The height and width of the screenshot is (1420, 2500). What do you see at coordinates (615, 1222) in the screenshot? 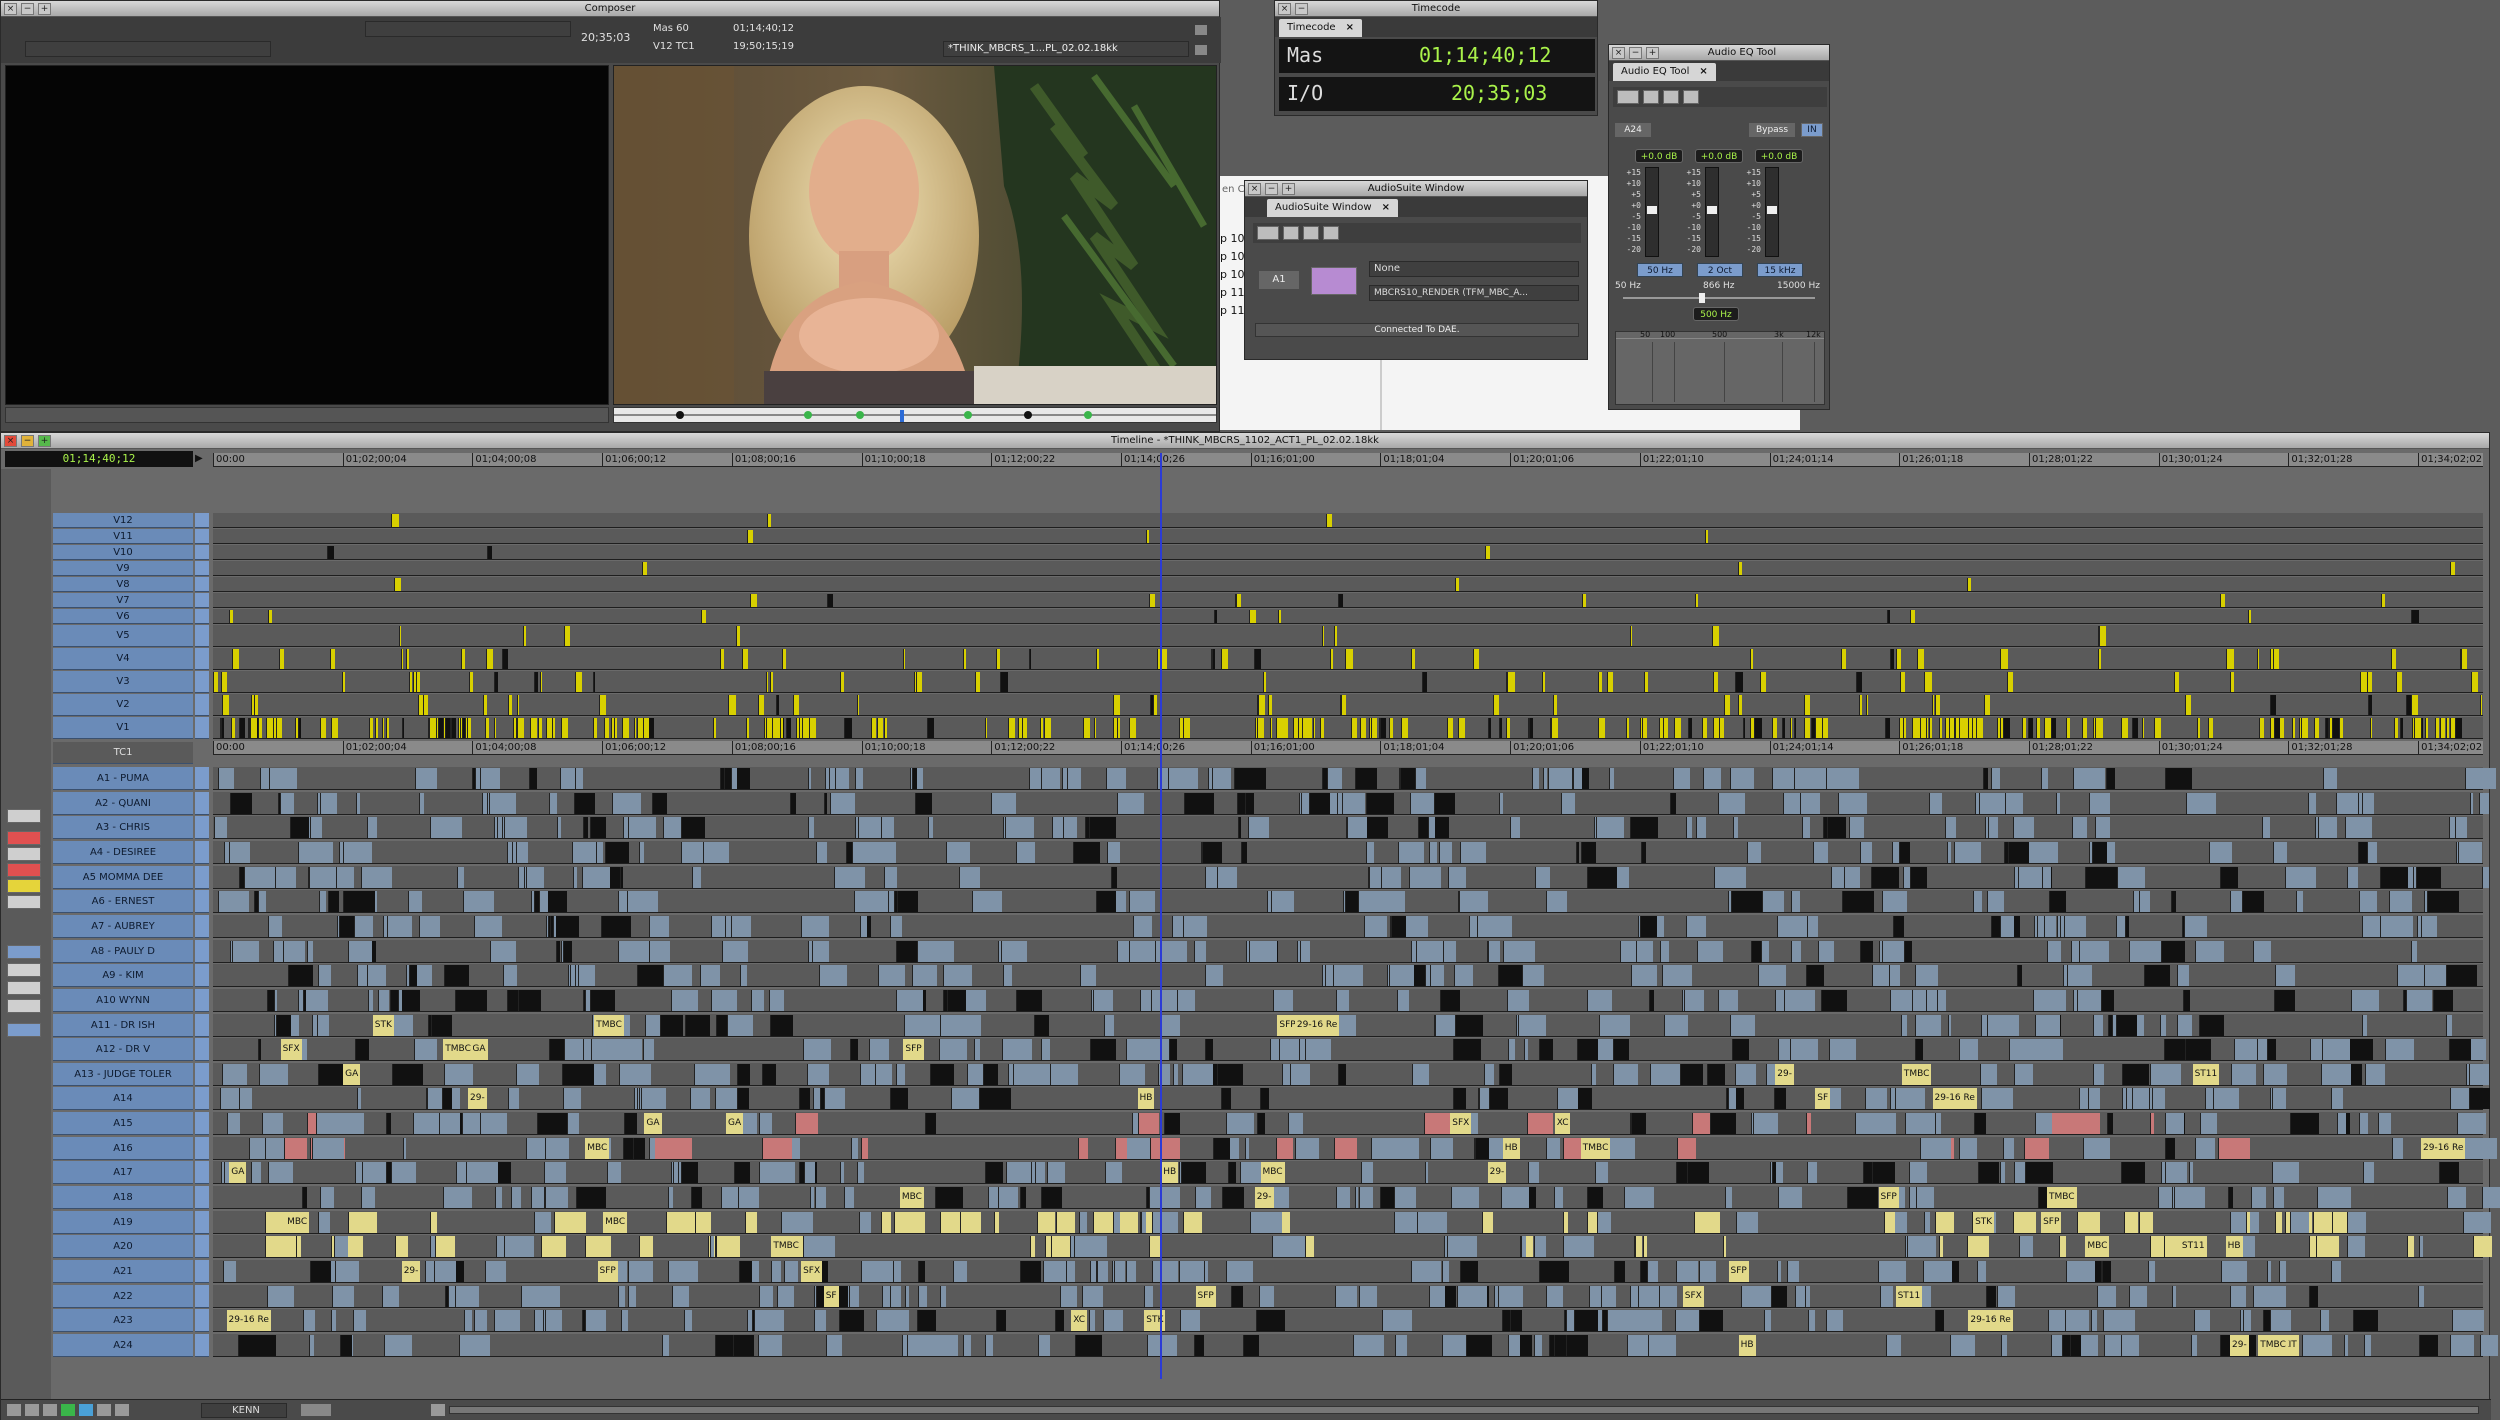
I see `clip-label: MBC` at bounding box center [615, 1222].